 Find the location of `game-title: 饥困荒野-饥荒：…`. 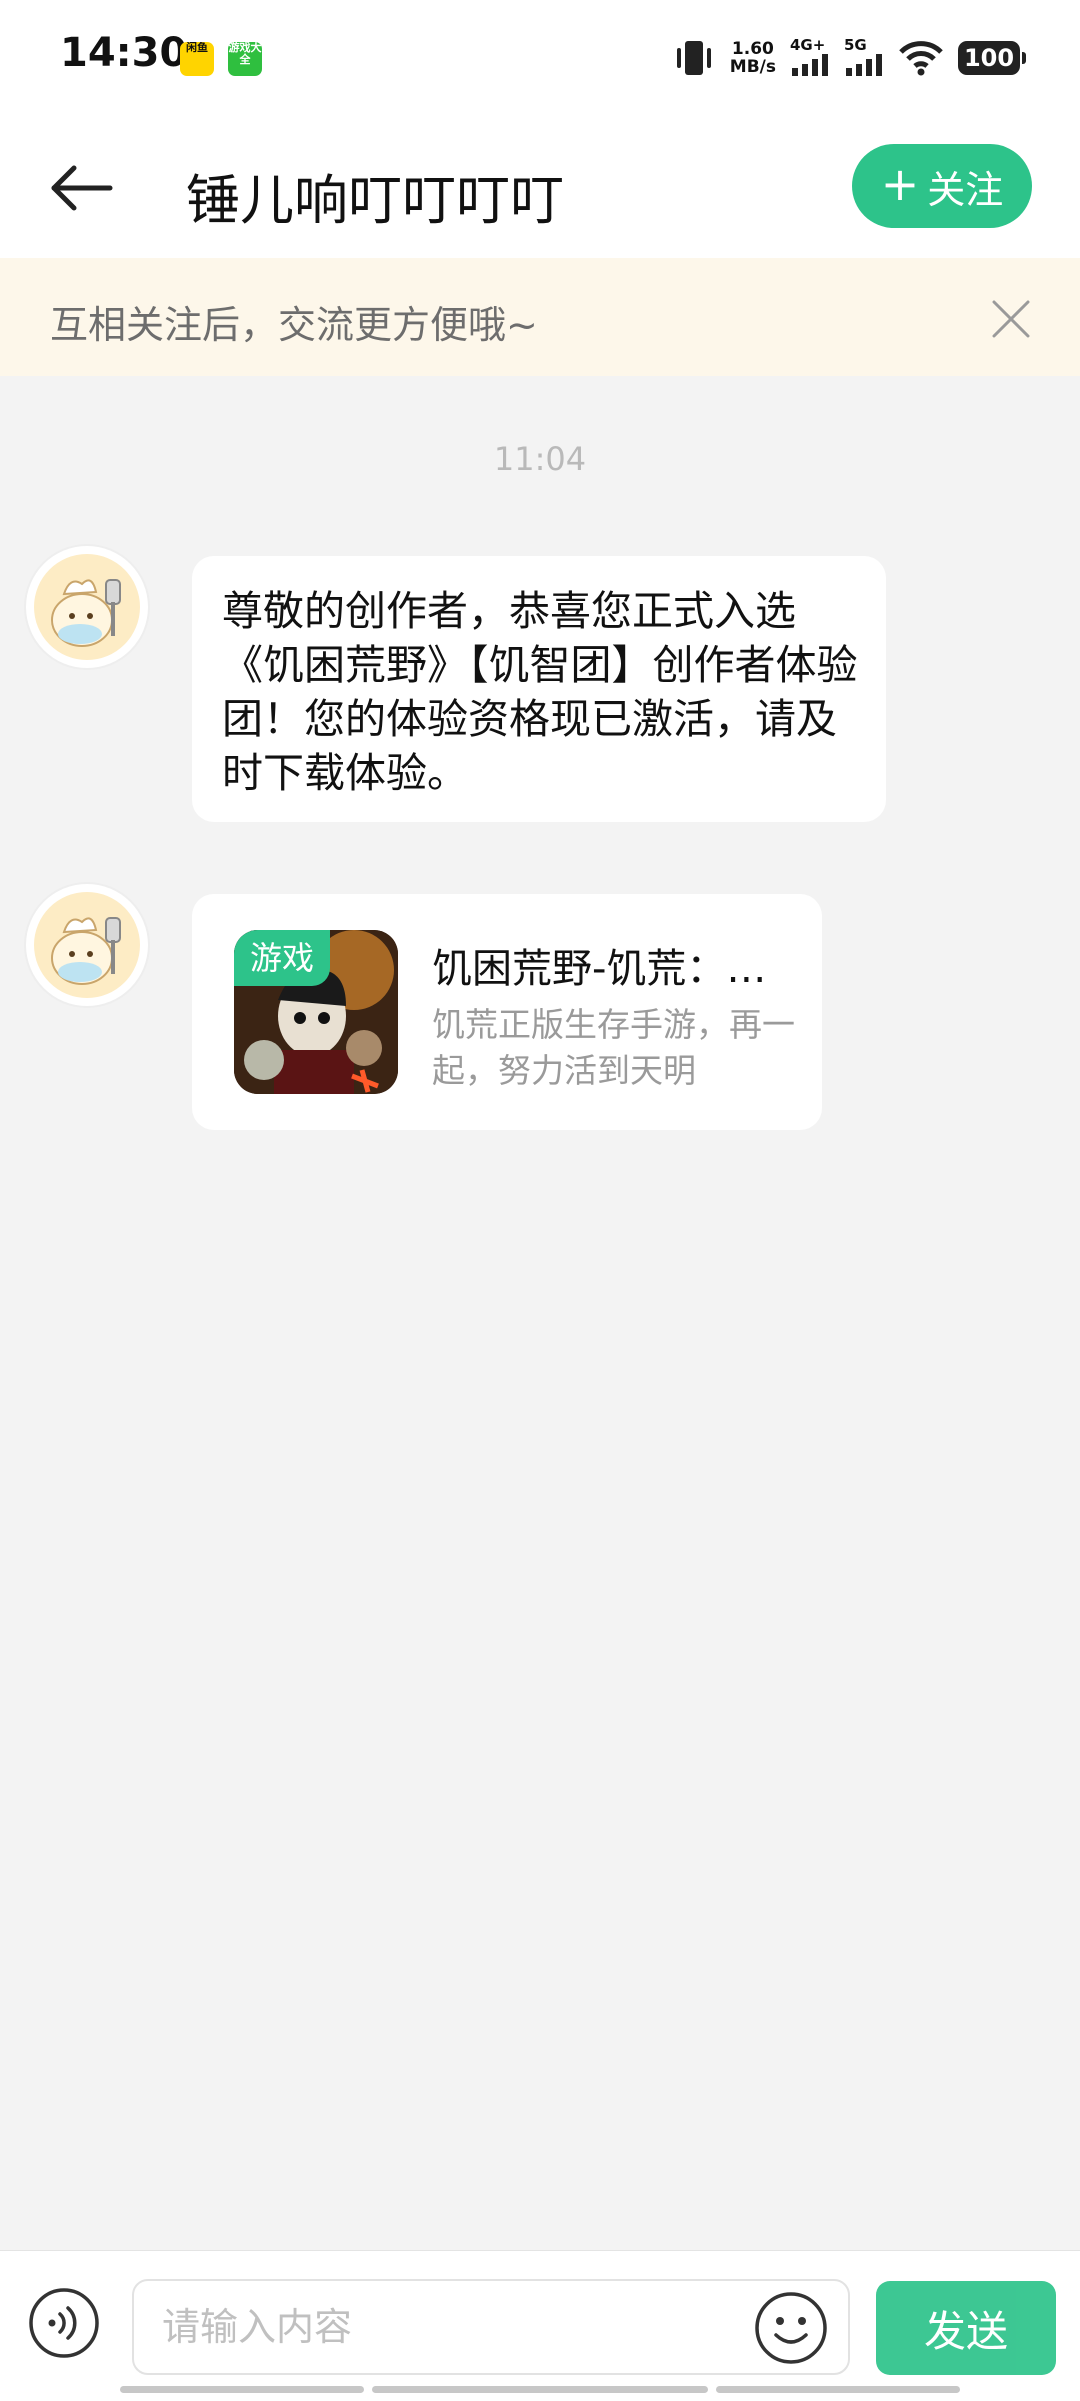

game-title: 饥困荒野-饥荒：… is located at coordinates (599, 969).